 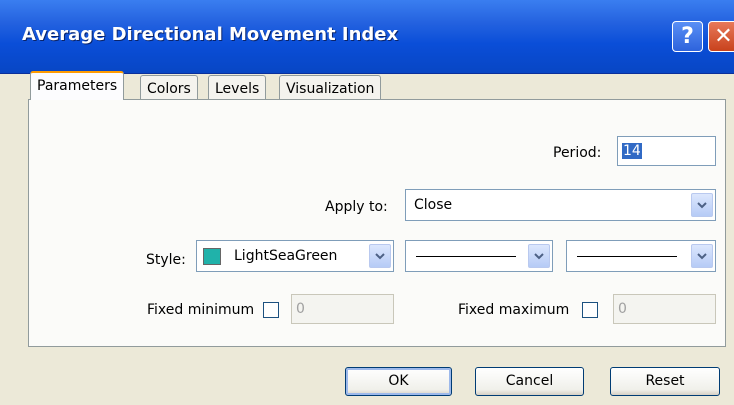 I want to click on period-label: Period:, so click(x=577, y=153).